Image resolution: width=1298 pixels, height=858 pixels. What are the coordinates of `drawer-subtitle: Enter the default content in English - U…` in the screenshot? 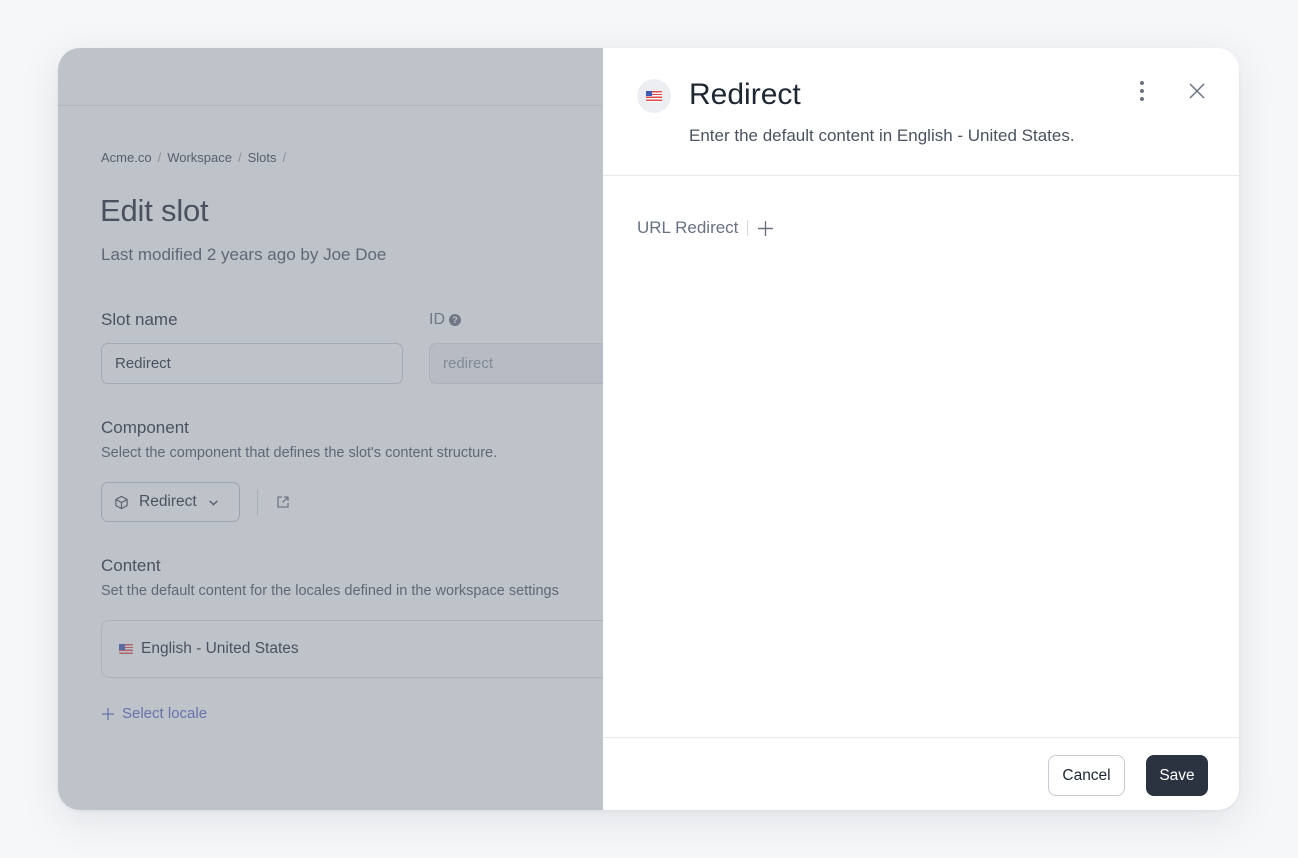 It's located at (882, 135).